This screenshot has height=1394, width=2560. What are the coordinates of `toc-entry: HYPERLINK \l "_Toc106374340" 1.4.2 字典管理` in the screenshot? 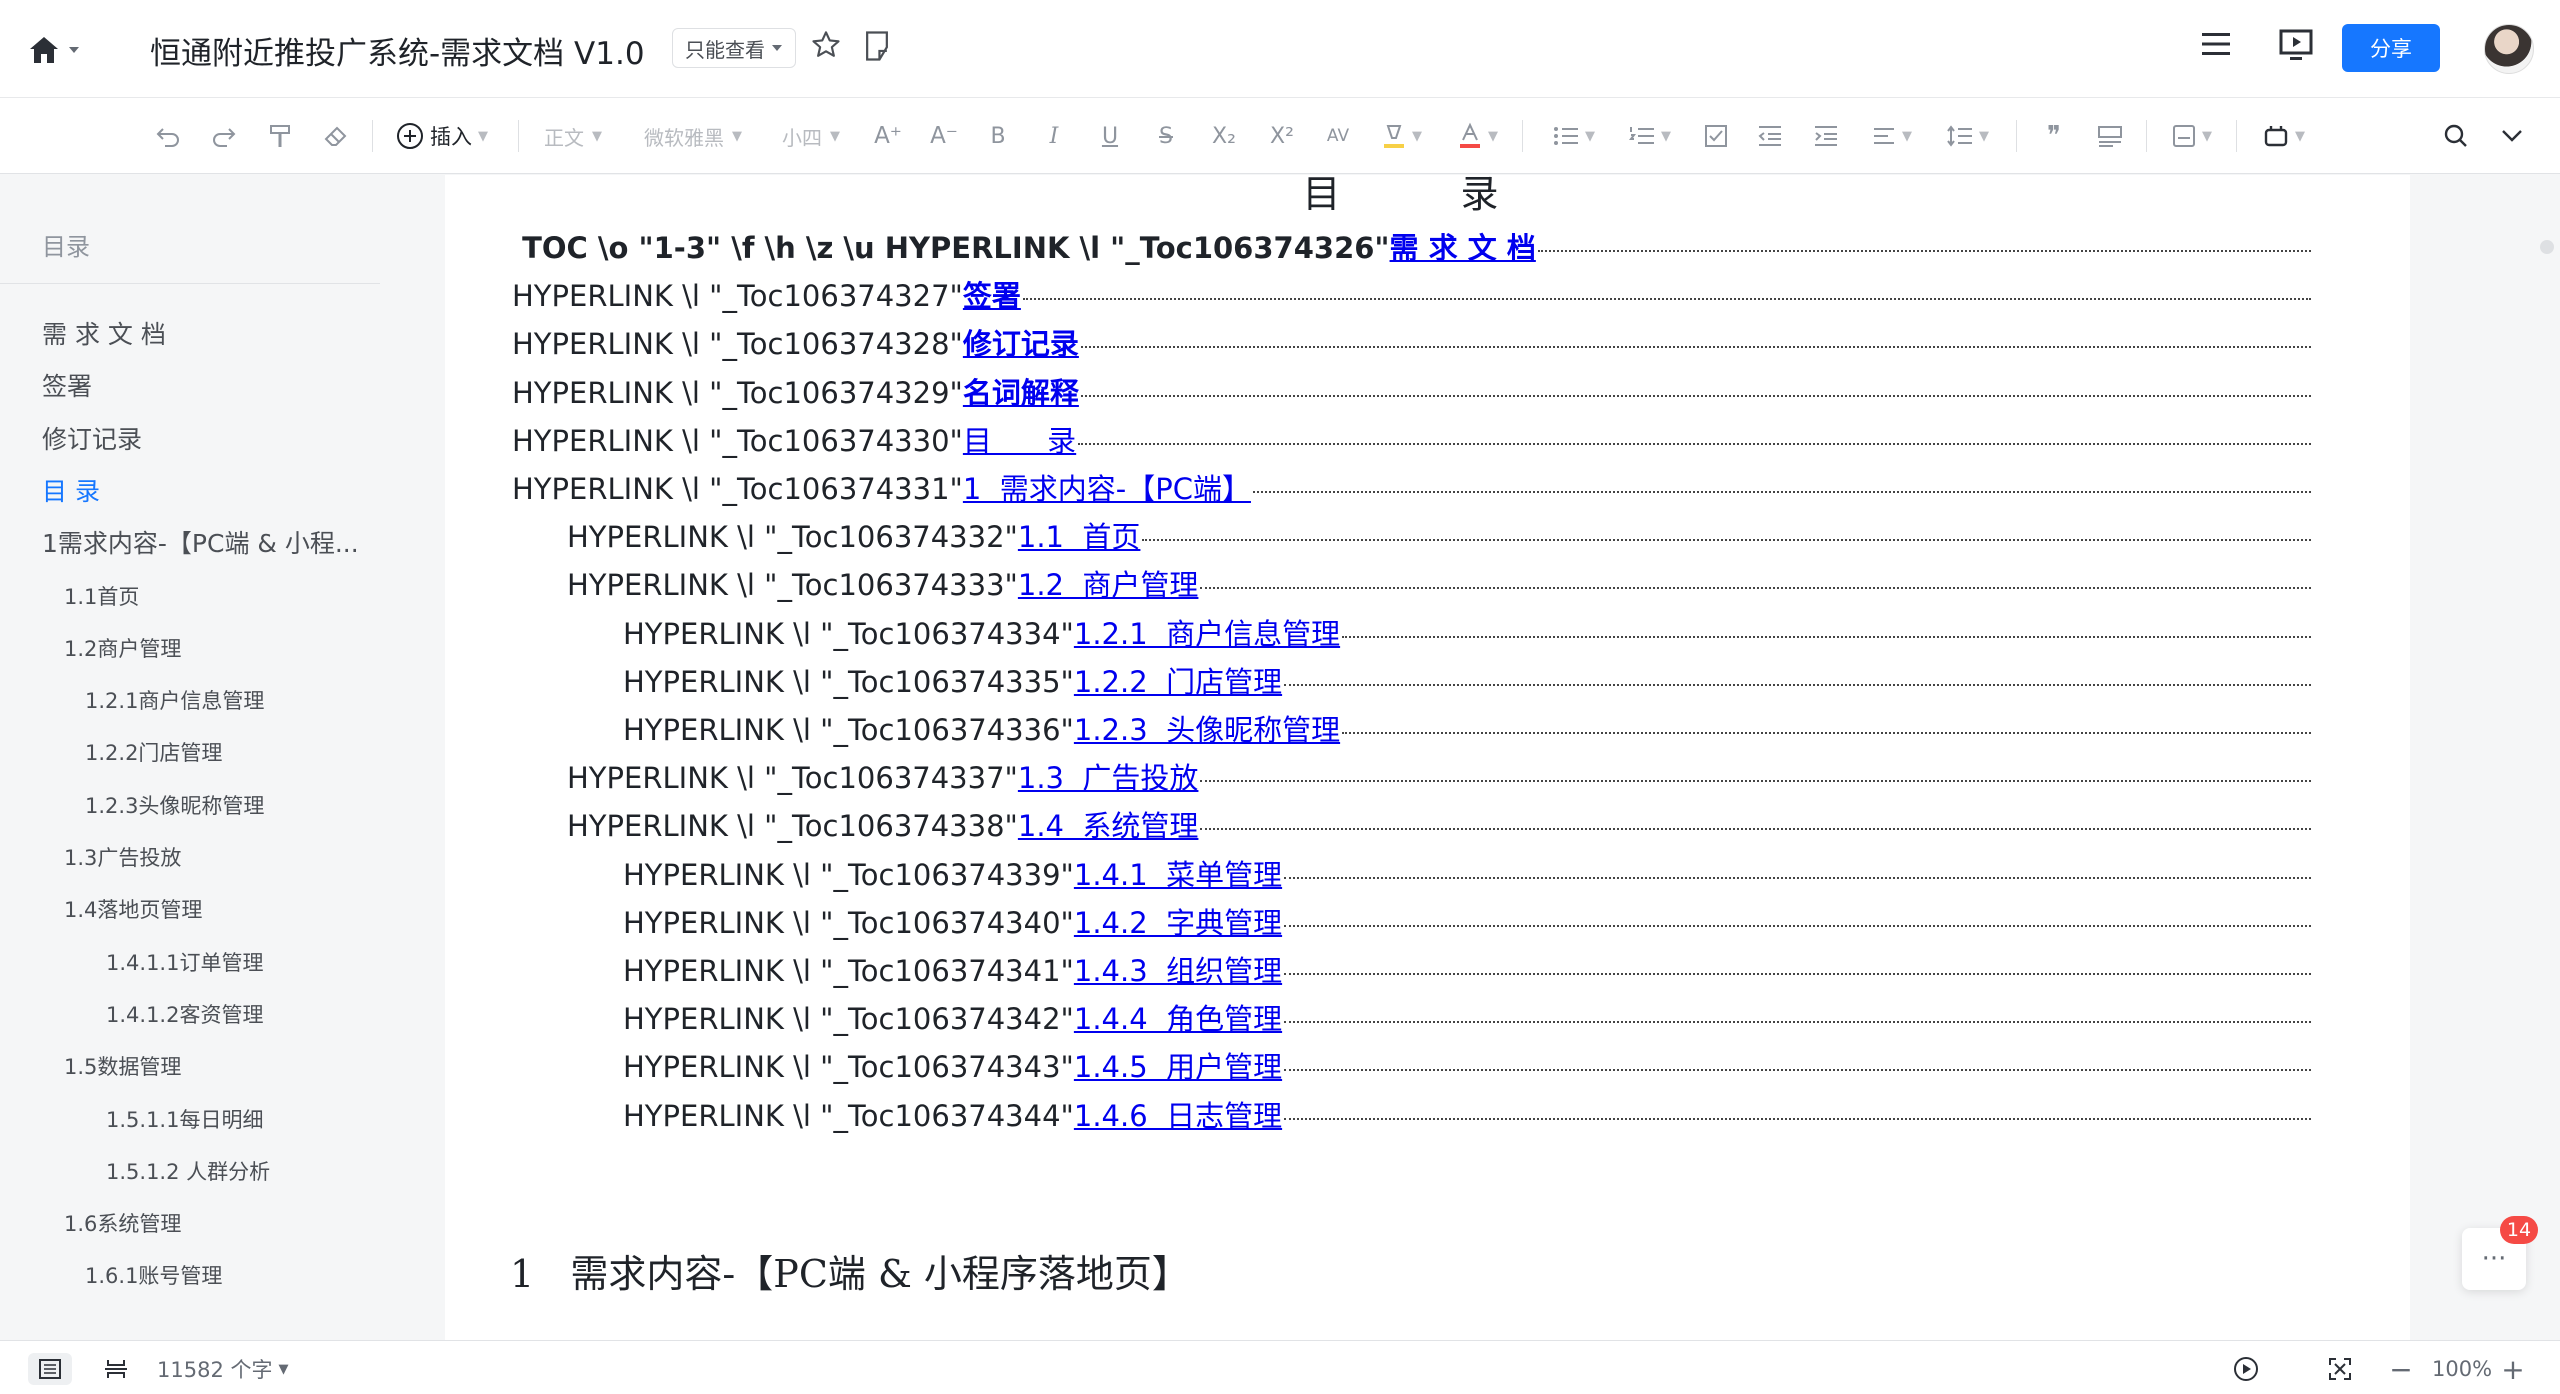 It's located at (1468, 922).